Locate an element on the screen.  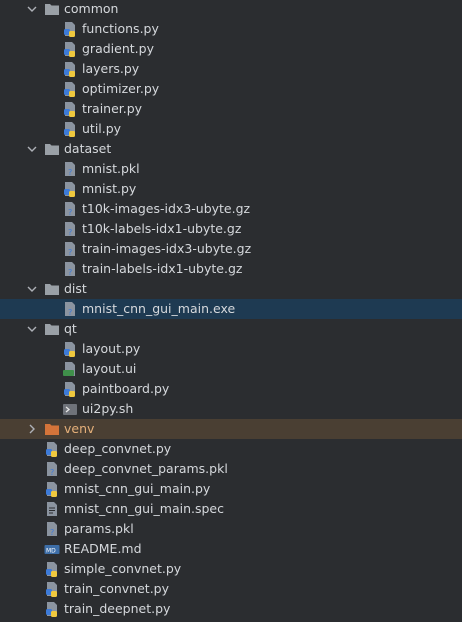
file-row: ? train-labels-idx1-ubyte.gz is located at coordinates (231, 269).